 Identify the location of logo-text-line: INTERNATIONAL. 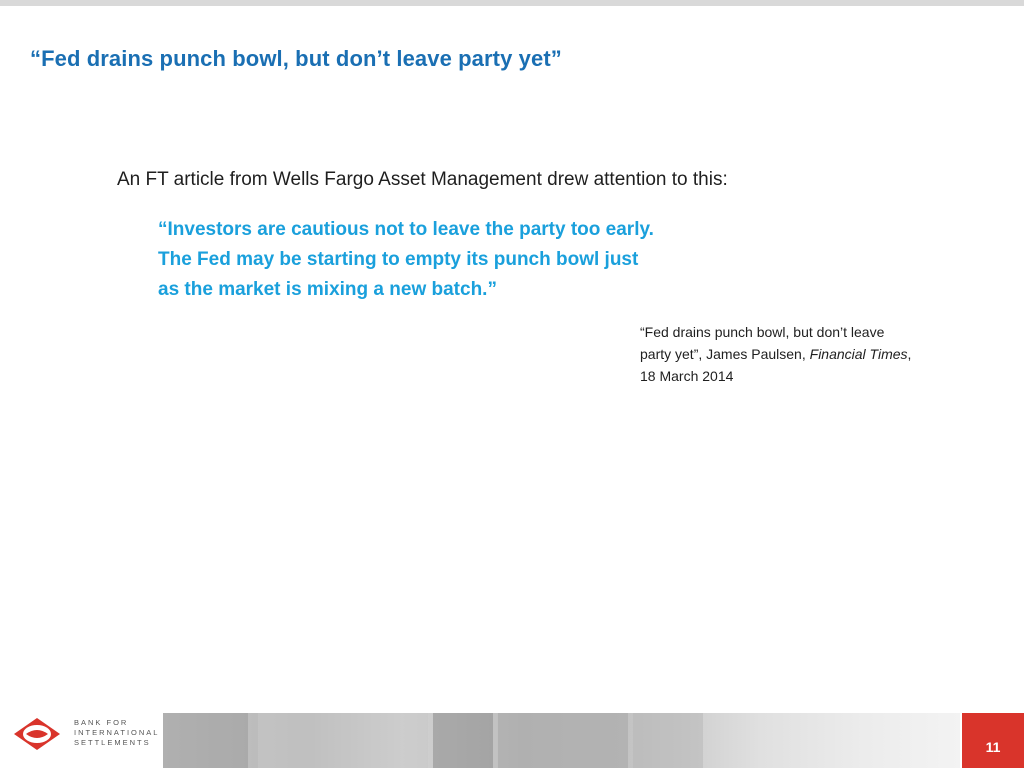
(117, 732).